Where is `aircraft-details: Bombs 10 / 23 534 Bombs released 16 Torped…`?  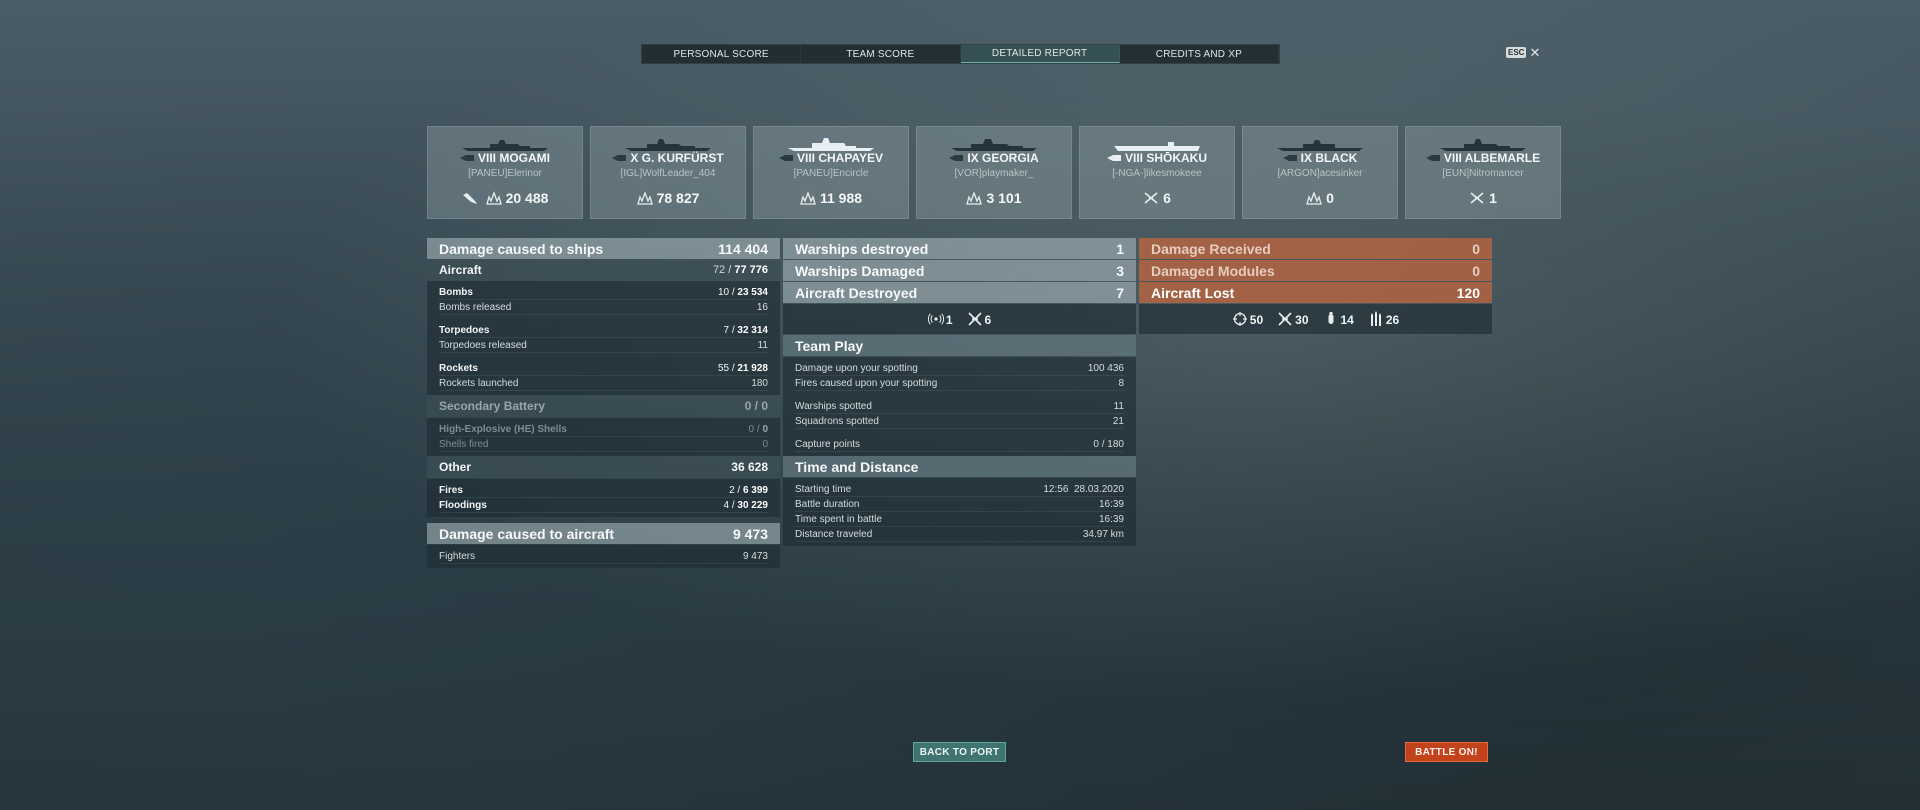 aircraft-details: Bombs 10 / 23 534 Bombs released 16 Torped… is located at coordinates (603, 338).